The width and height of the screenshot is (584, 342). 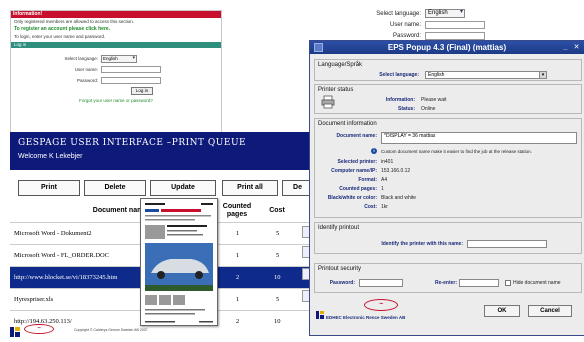 What do you see at coordinates (49, 188) in the screenshot?
I see `print-button: Print` at bounding box center [49, 188].